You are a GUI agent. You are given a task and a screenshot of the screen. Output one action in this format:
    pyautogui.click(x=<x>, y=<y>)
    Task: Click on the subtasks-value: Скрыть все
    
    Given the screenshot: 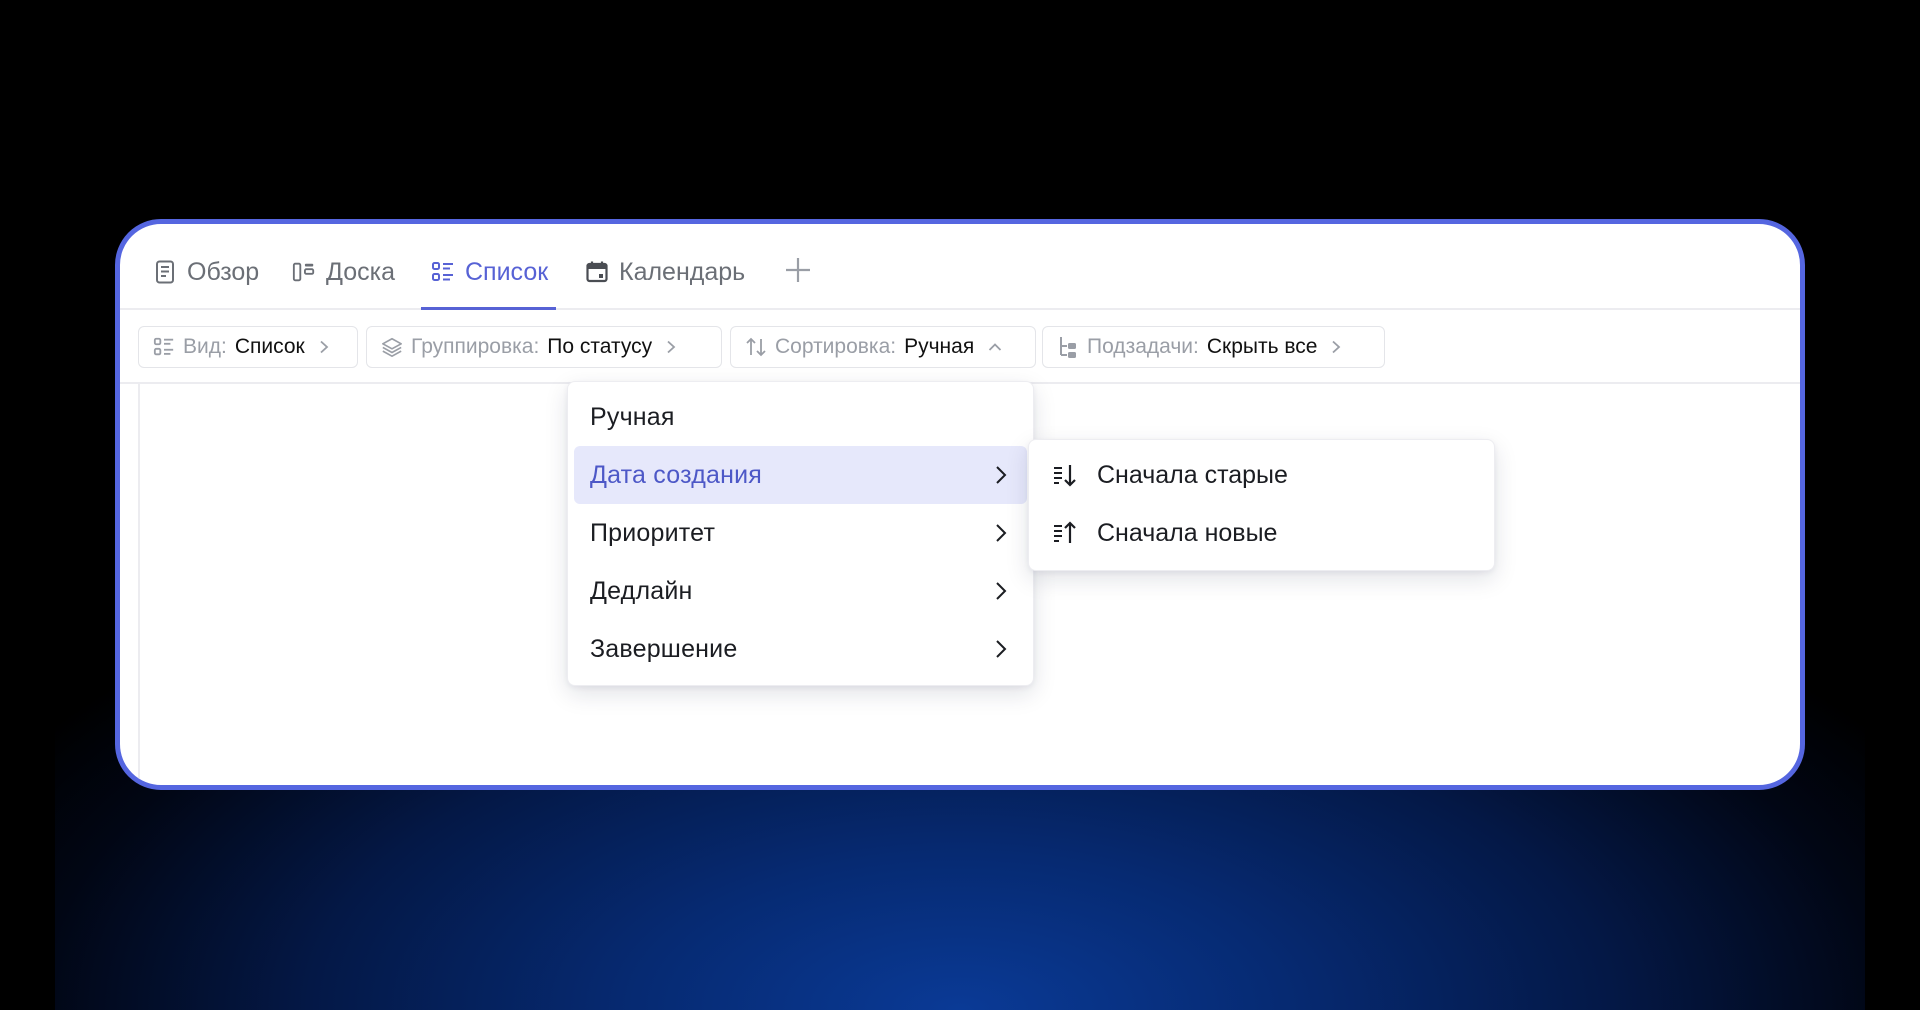 What is the action you would take?
    pyautogui.click(x=1262, y=346)
    